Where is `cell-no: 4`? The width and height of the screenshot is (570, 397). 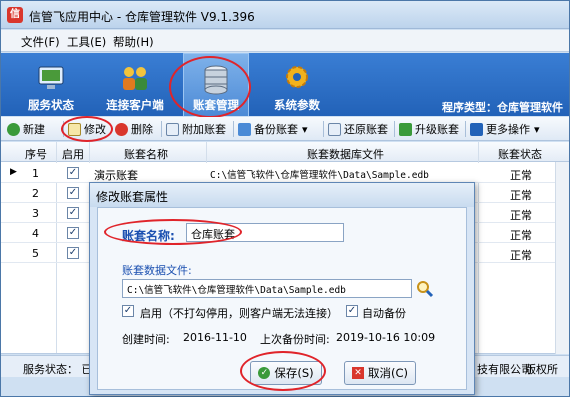
cell-no: 4 is located at coordinates (35, 233).